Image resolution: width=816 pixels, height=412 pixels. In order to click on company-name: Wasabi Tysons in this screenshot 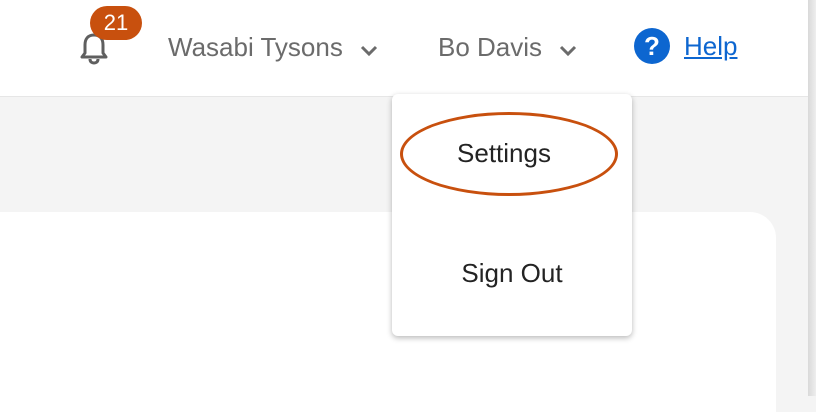, I will do `click(255, 46)`.